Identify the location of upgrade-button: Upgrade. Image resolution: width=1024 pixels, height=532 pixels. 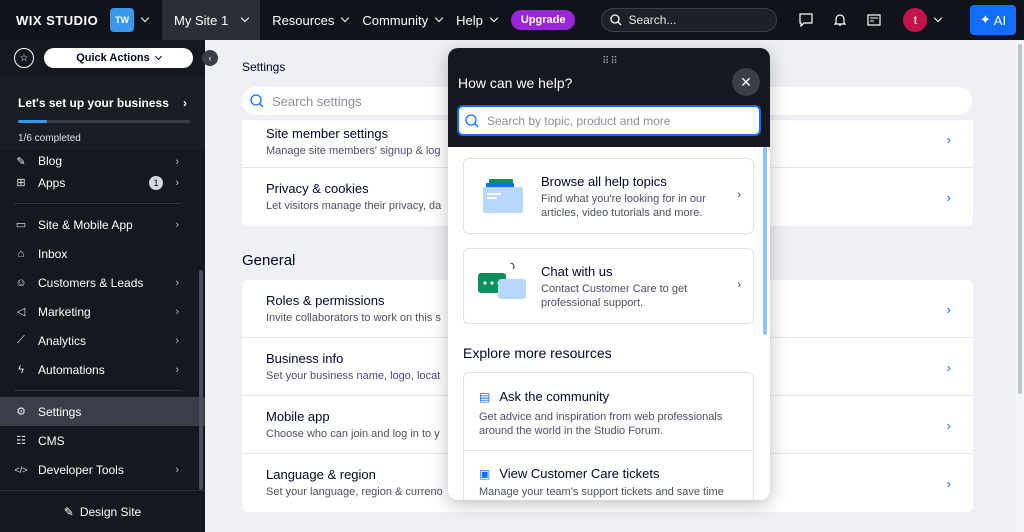
(543, 20).